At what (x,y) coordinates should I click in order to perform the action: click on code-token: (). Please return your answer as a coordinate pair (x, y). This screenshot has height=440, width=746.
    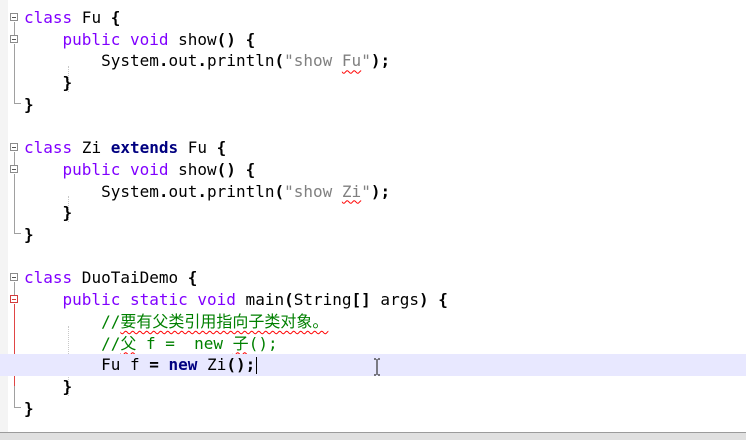
    Looking at the image, I should click on (226, 39).